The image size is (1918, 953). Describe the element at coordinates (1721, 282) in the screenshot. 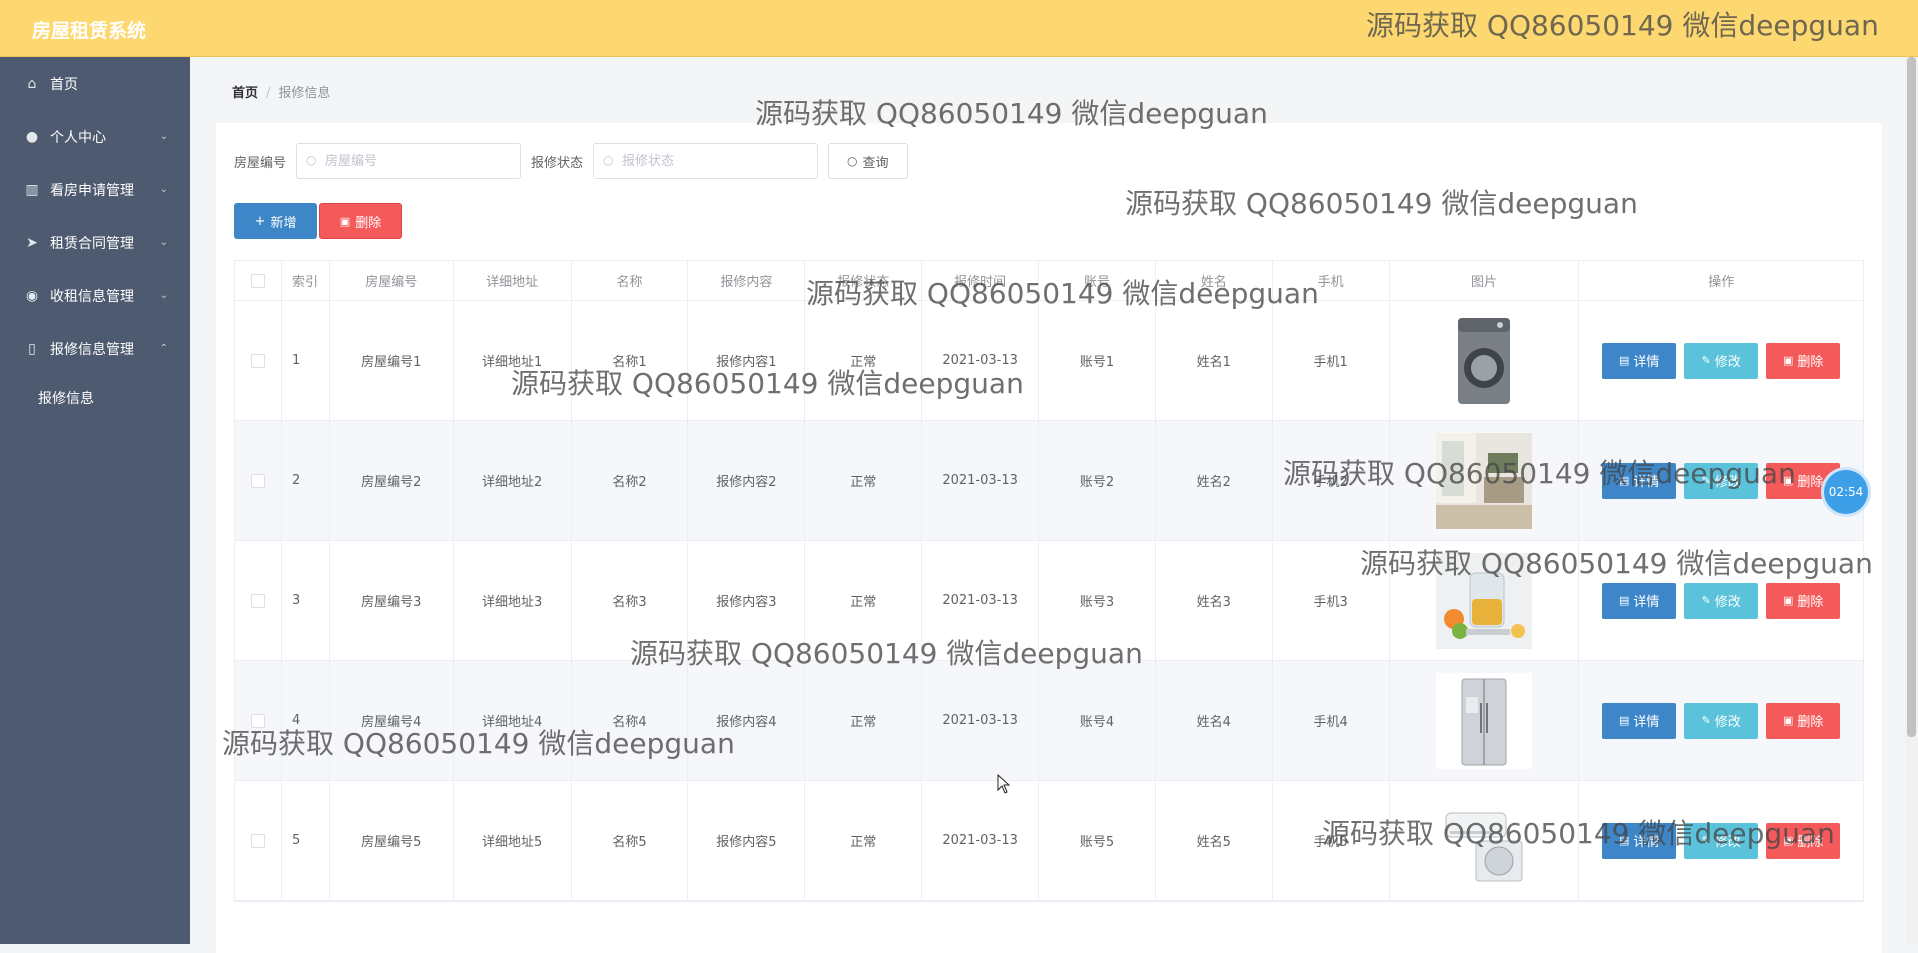

I see `header-operations: 操作` at that location.